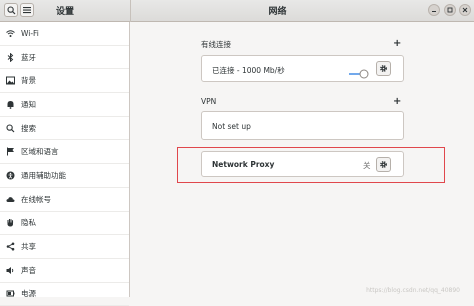 The width and height of the screenshot is (474, 306). I want to click on sidebar-item-privacy: 隐私, so click(64, 224).